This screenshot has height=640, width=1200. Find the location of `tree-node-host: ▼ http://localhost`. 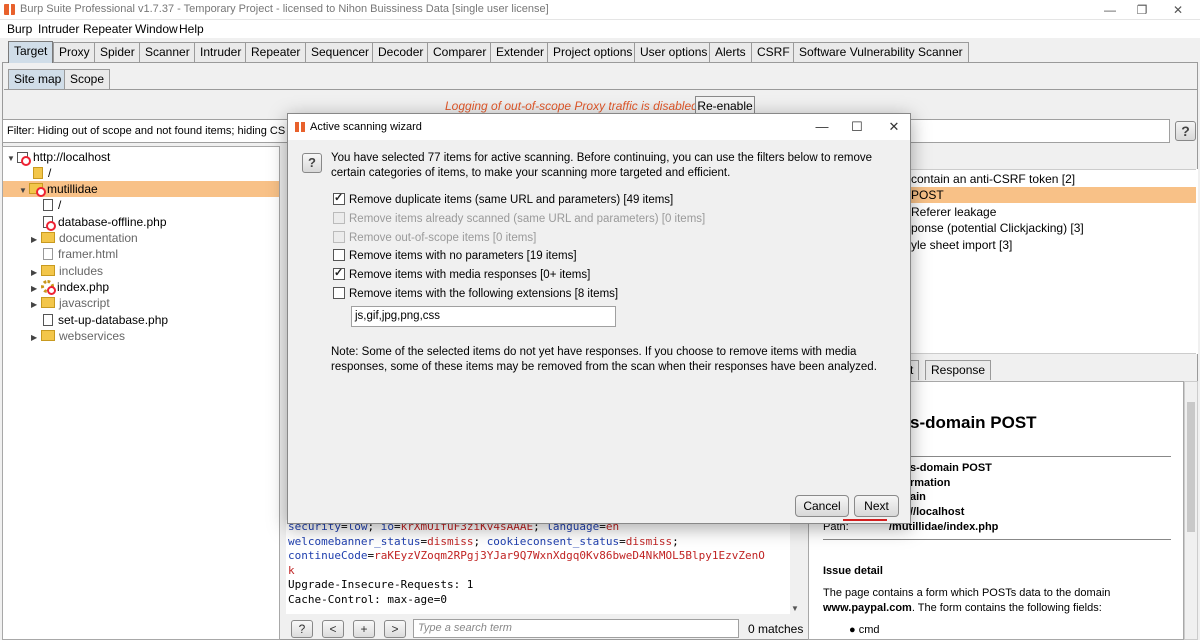

tree-node-host: ▼ http://localhost is located at coordinates (58, 158).